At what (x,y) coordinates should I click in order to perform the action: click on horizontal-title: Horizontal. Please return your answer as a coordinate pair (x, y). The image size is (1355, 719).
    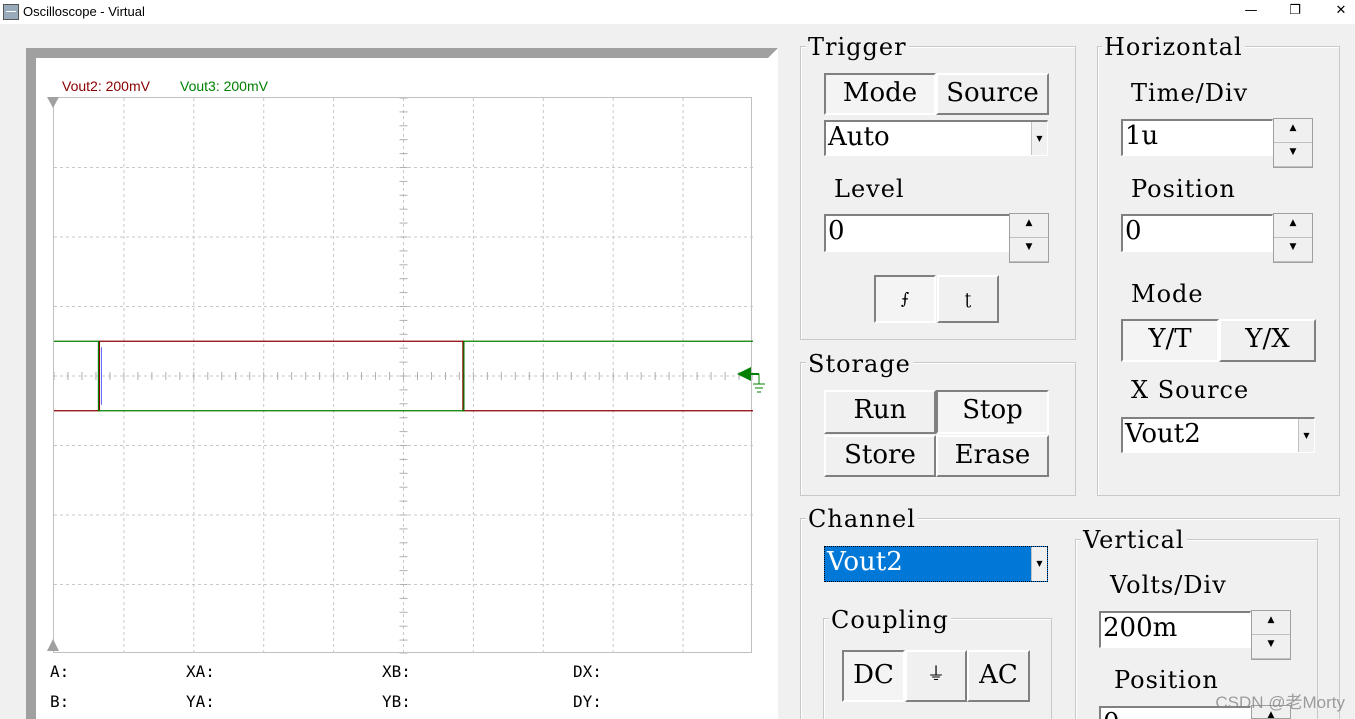
    Looking at the image, I should click on (1173, 47).